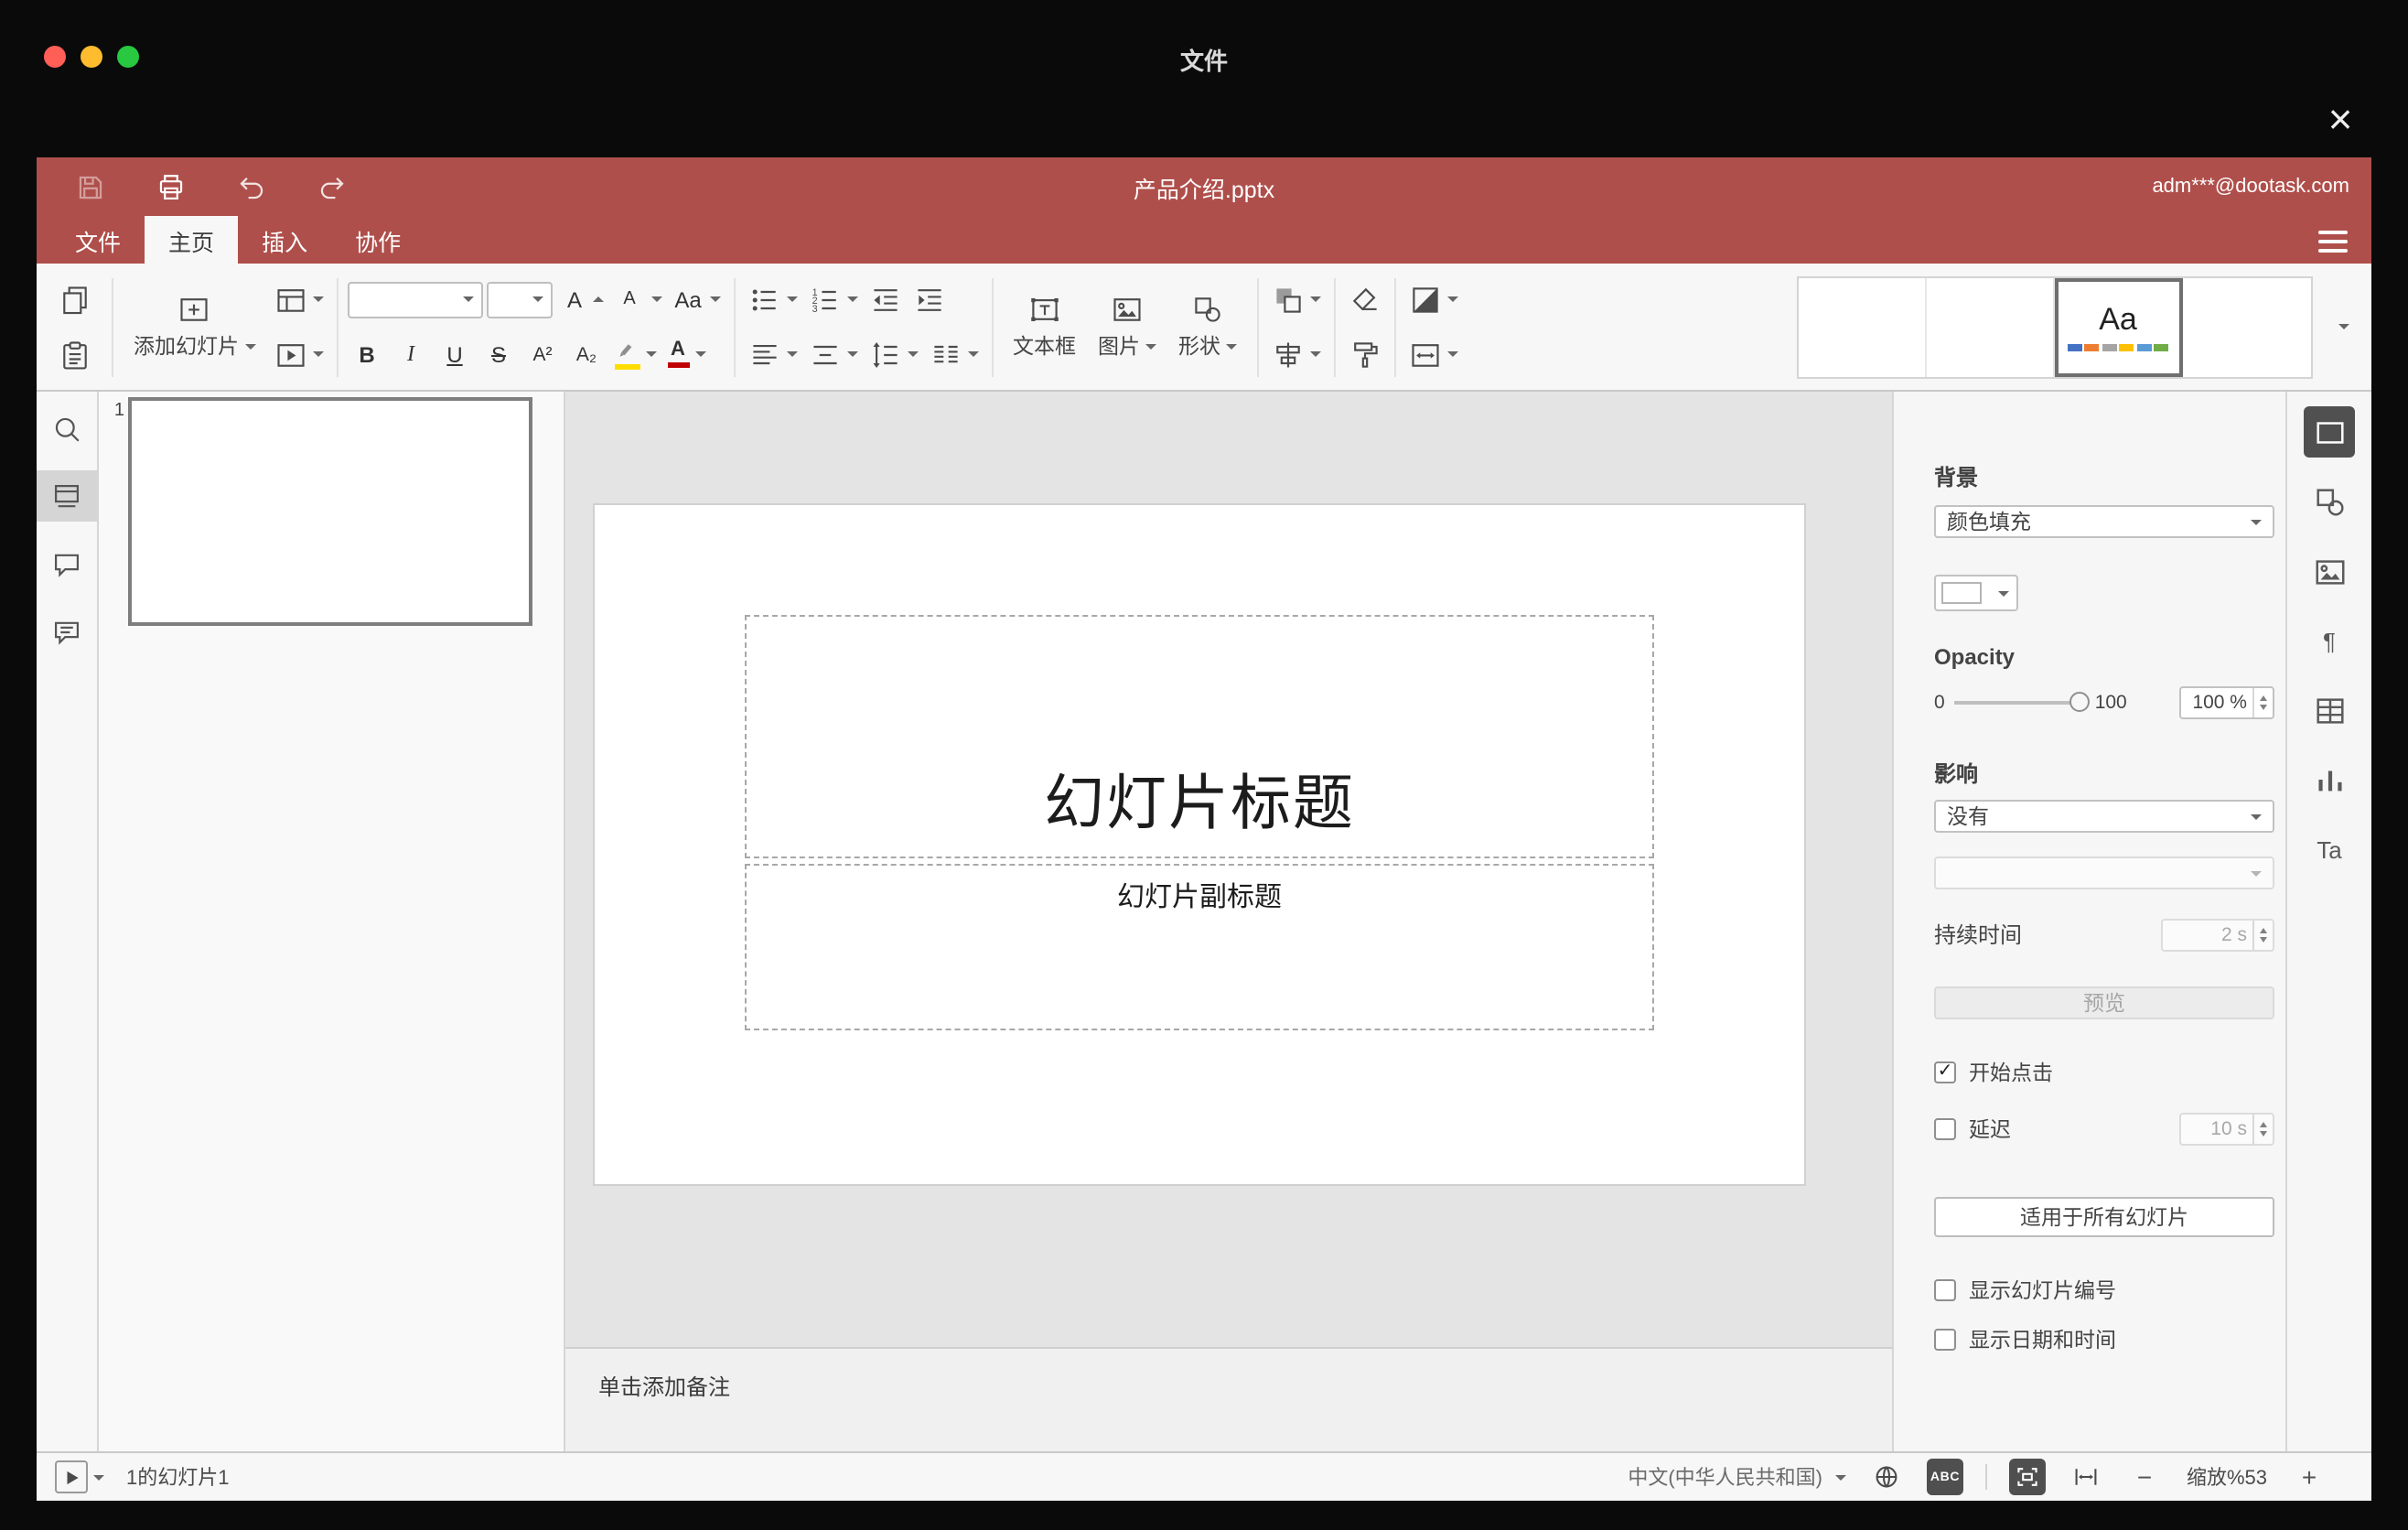  I want to click on chart-settings-button, so click(2329, 779).